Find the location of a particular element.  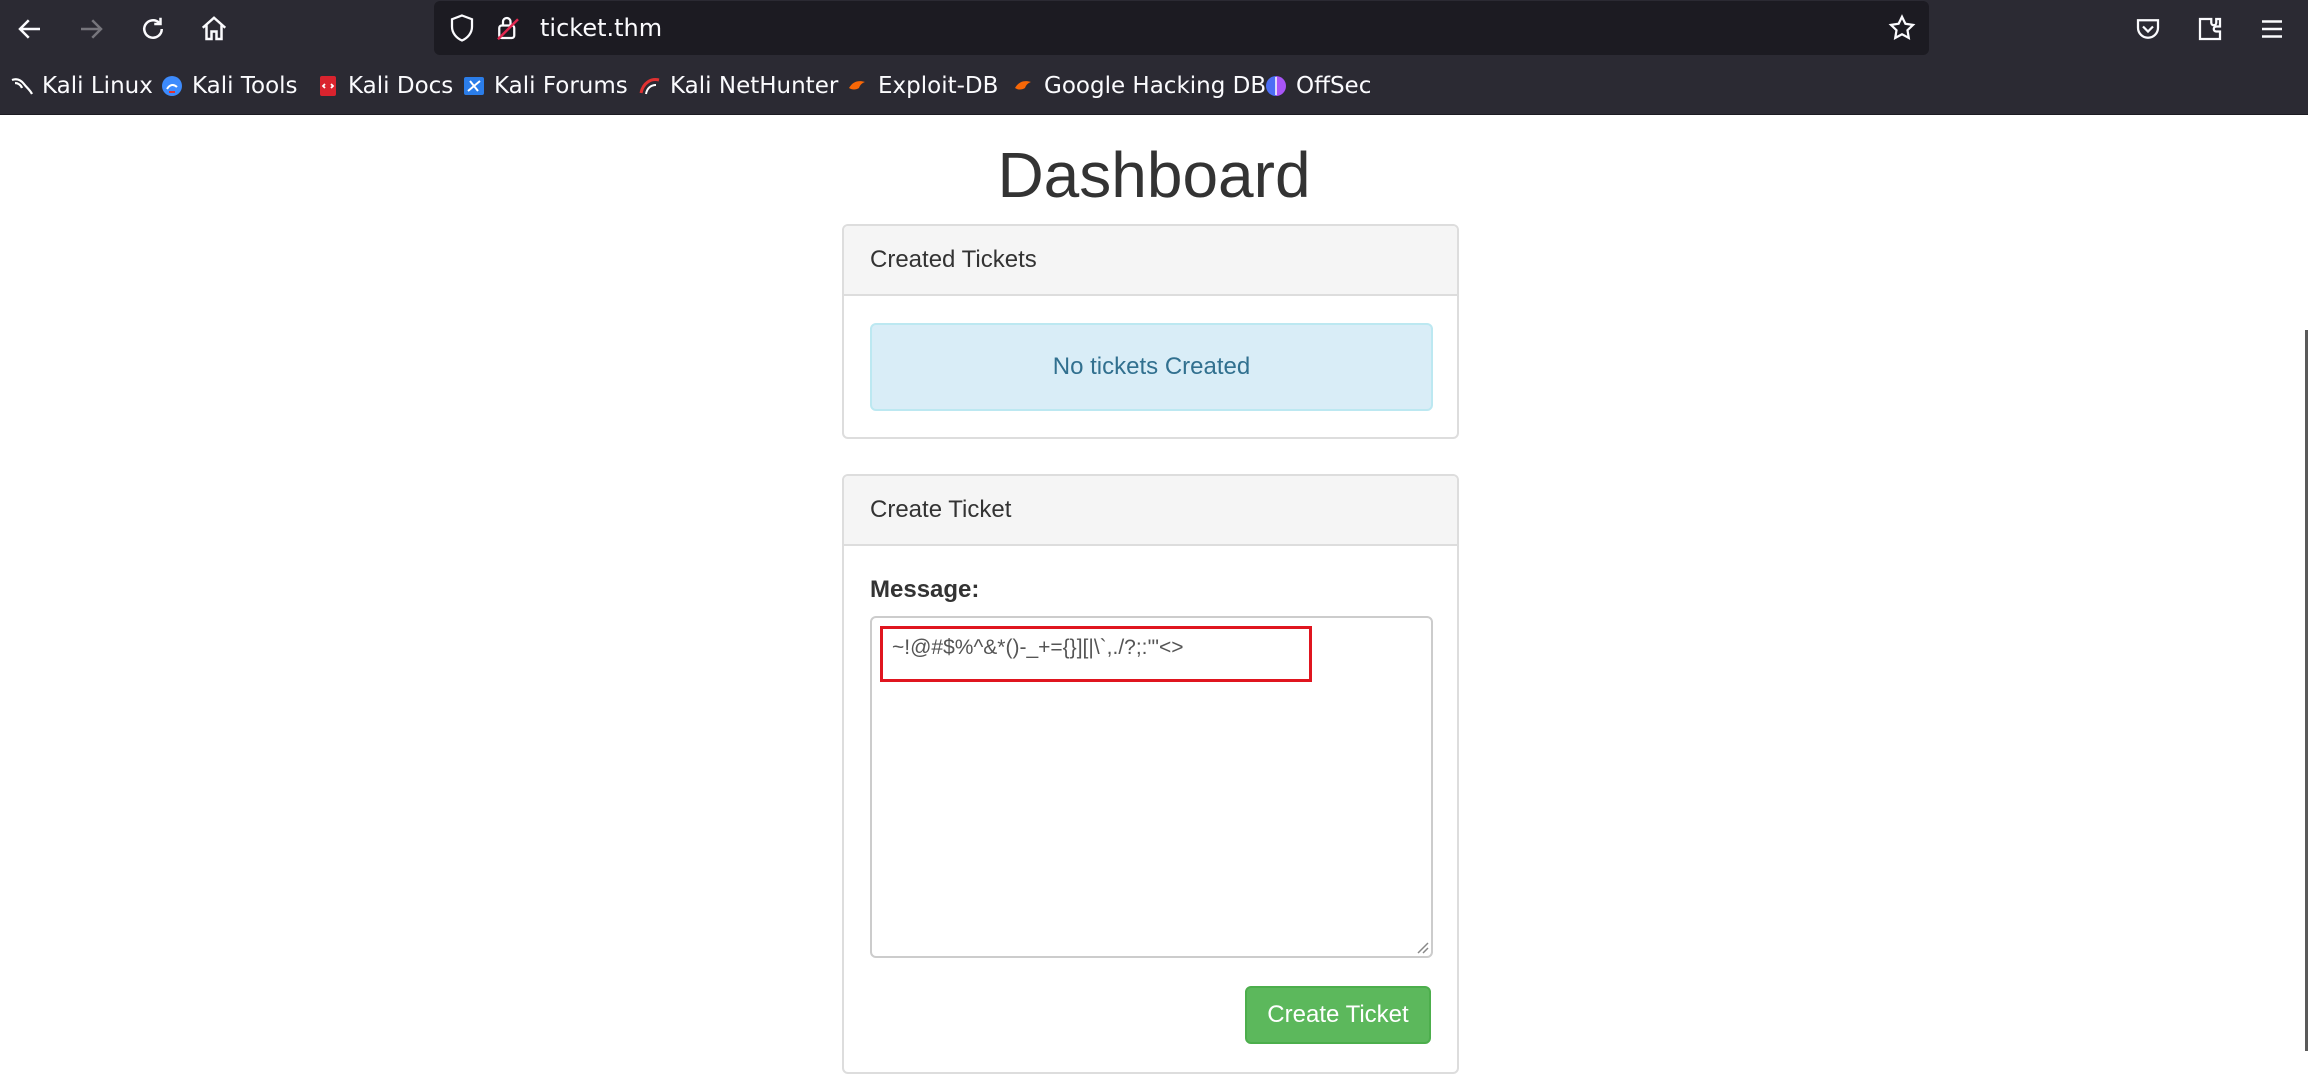

menu-button is located at coordinates (2272, 29).